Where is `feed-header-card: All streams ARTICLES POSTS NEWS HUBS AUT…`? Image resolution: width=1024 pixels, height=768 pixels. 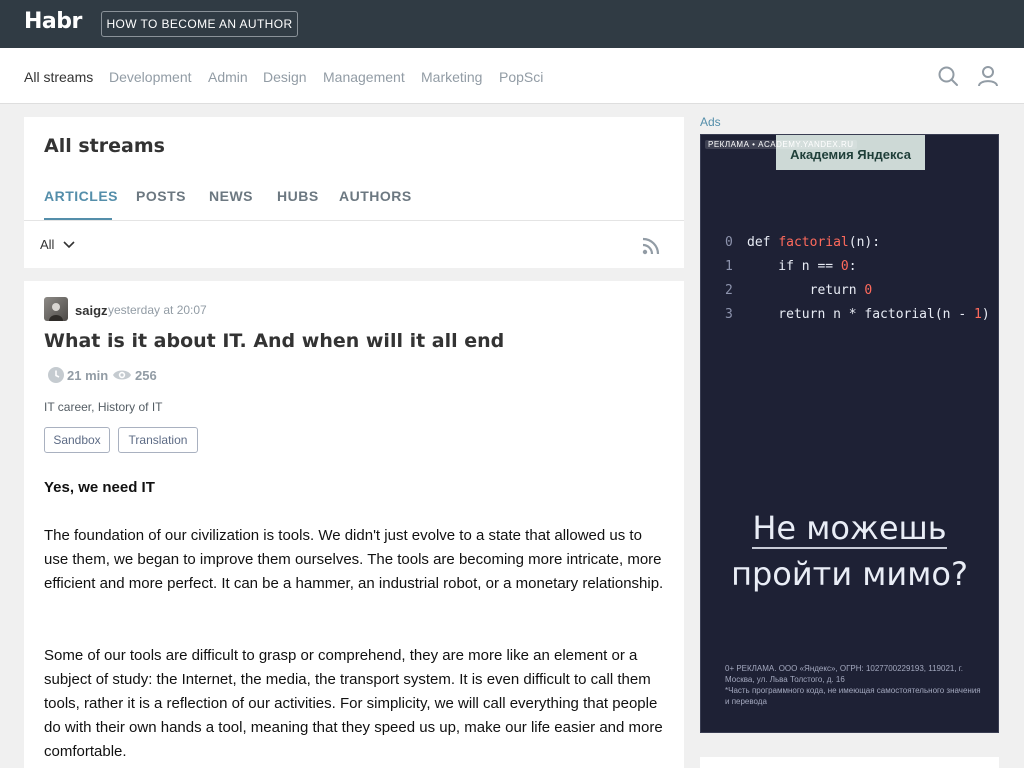
feed-header-card: All streams ARTICLES POSTS NEWS HUBS AUT… is located at coordinates (354, 192).